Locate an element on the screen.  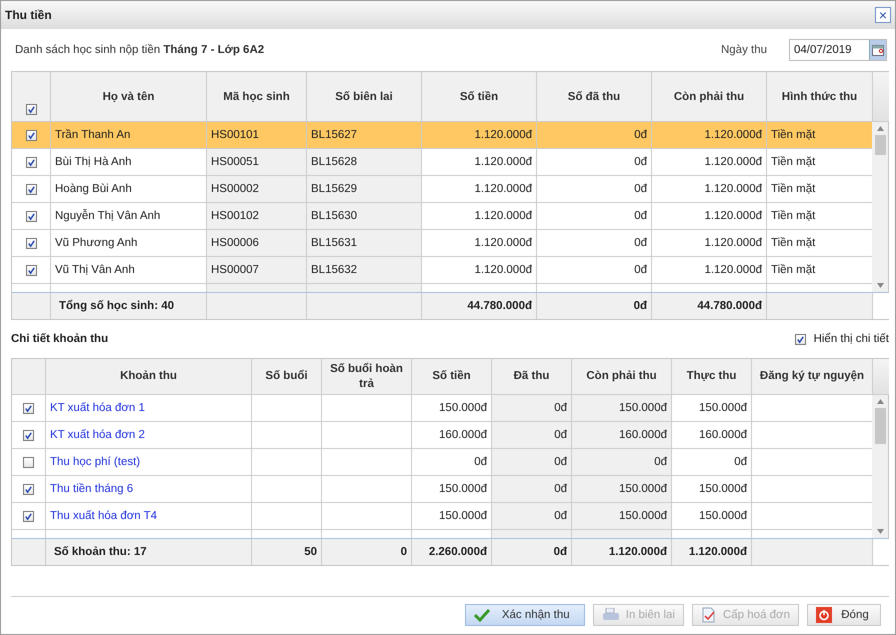
table-row: Hoàng Bùi Anh HS00002 BL15629 1.120.000đ 0đ 1.120.000đ Tiền mặt is located at coordinates (442, 189).